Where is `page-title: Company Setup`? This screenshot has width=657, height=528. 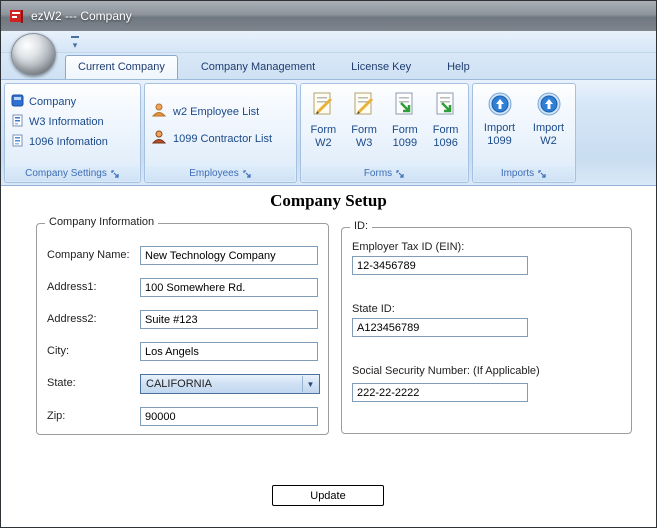
page-title: Company Setup is located at coordinates (328, 200).